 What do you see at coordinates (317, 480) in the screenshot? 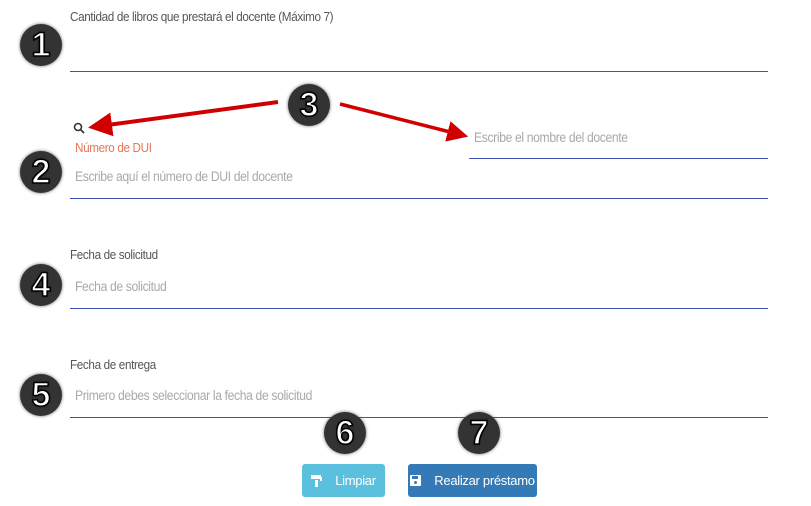
I see `paint-roller-icon` at bounding box center [317, 480].